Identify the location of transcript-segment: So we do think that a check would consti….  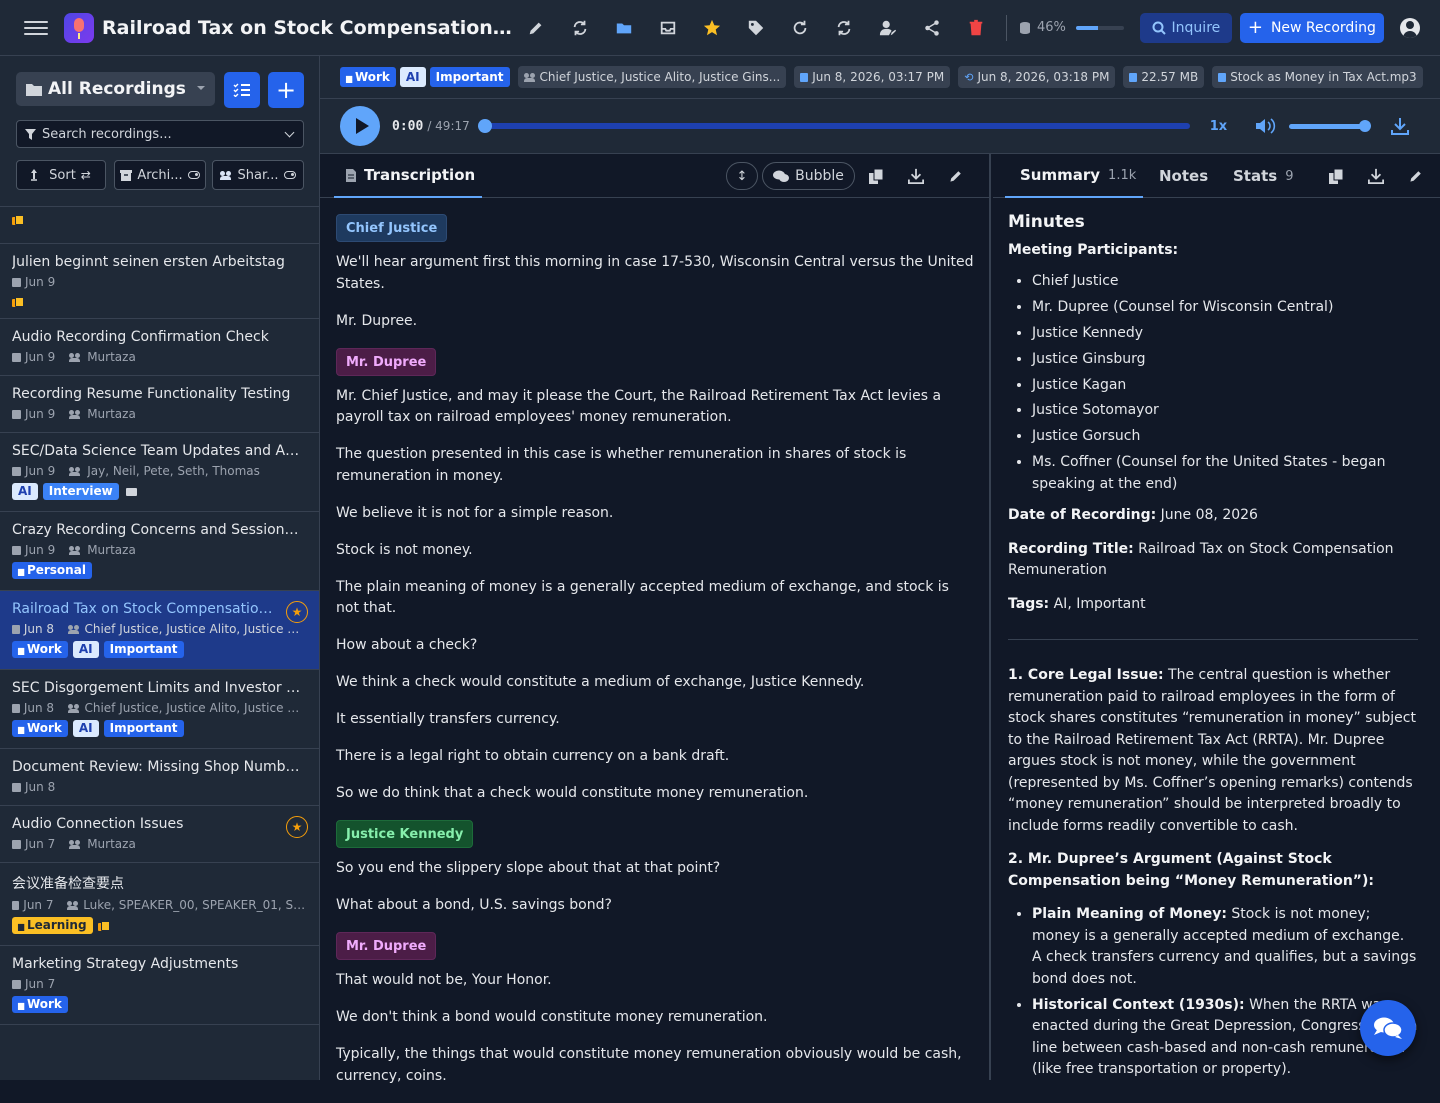
(656, 794).